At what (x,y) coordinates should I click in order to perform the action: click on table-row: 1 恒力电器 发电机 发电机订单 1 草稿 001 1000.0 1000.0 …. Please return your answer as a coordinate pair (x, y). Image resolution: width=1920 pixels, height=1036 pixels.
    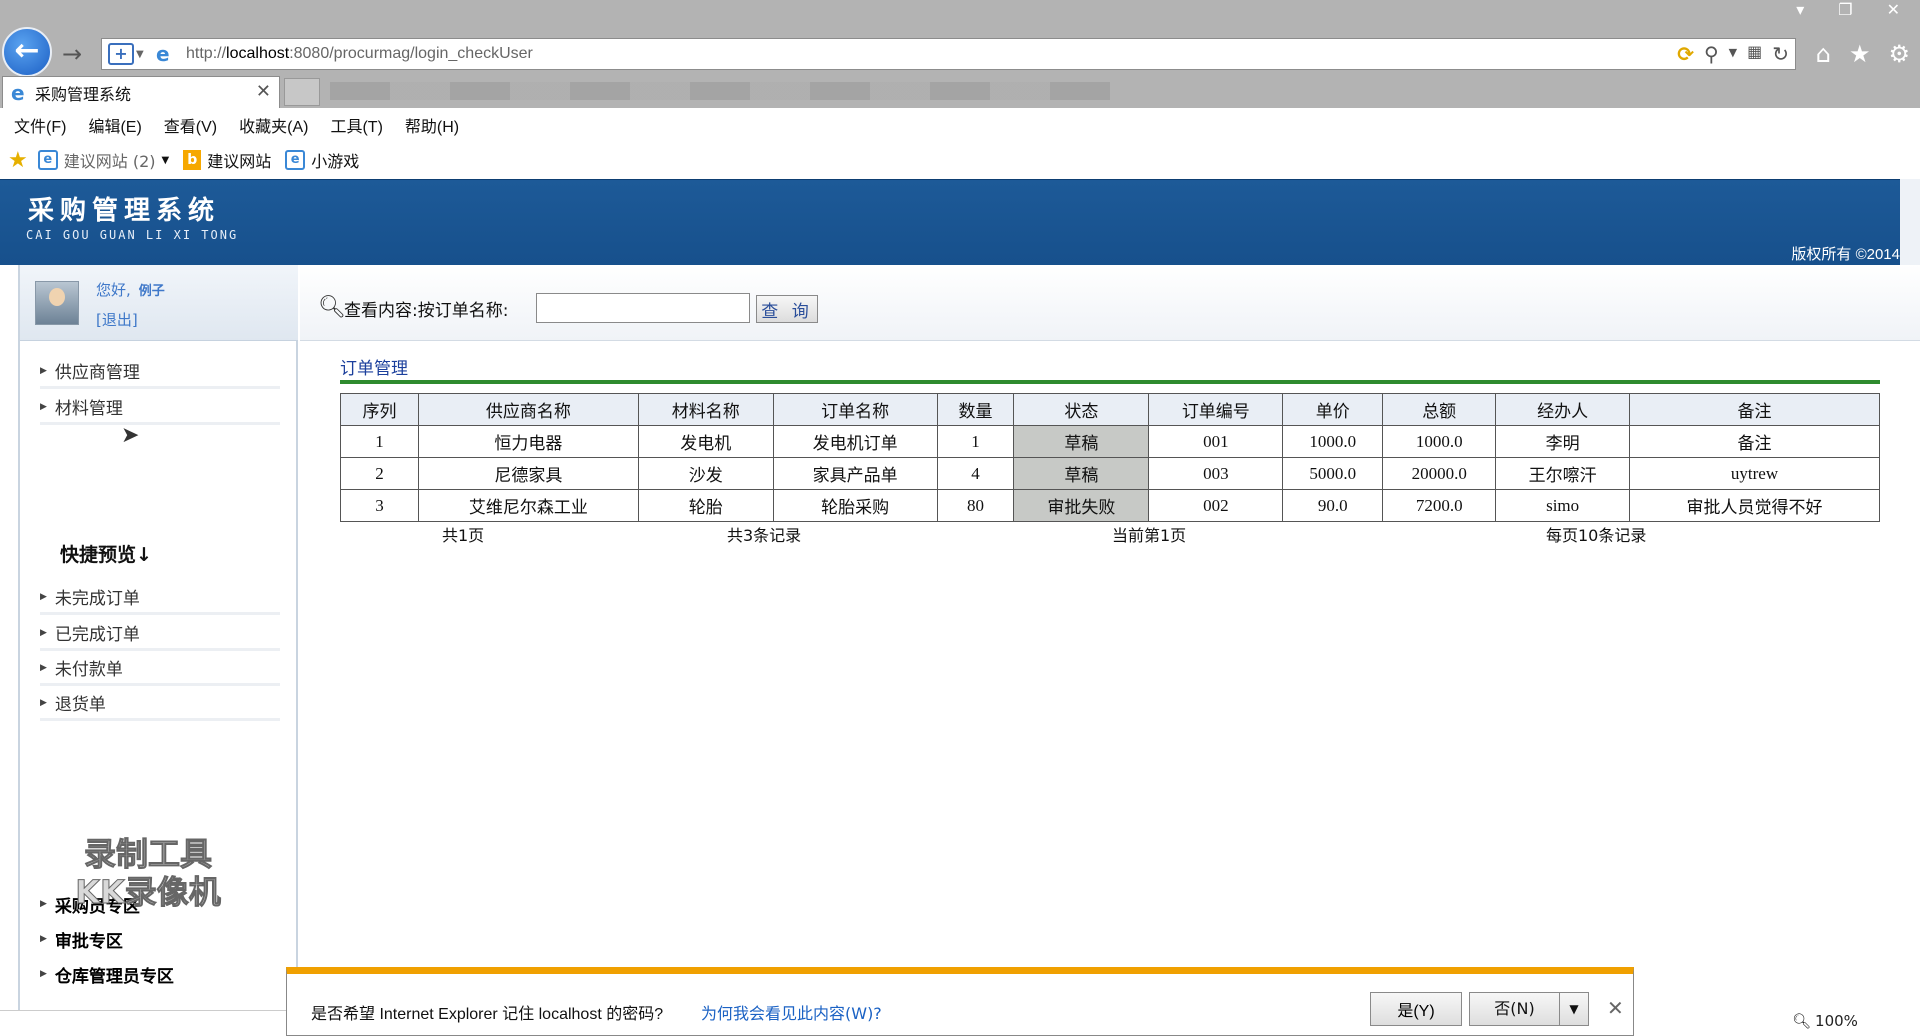
    Looking at the image, I should click on (1110, 441).